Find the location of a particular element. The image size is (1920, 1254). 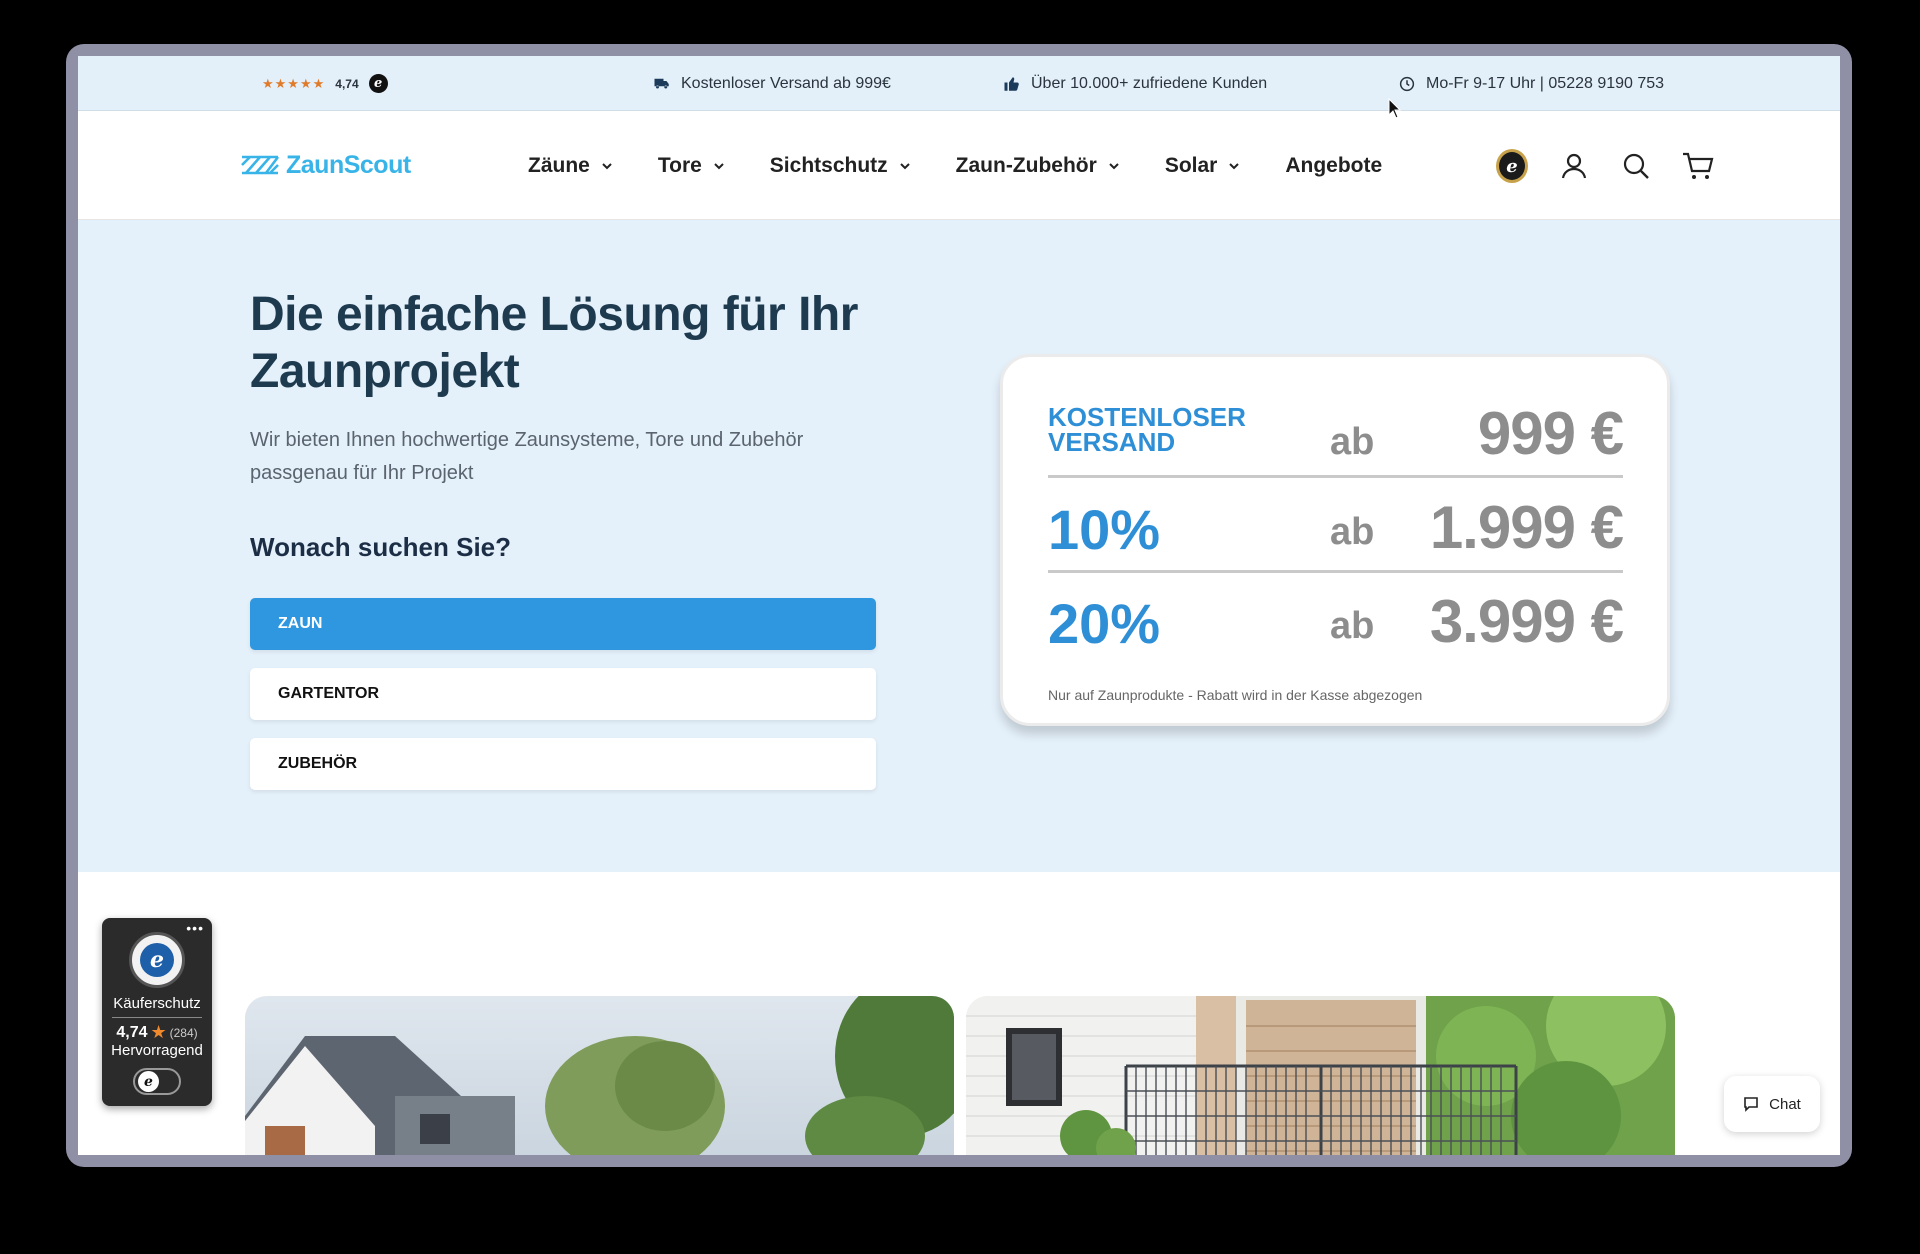

search-icon is located at coordinates (1636, 166).